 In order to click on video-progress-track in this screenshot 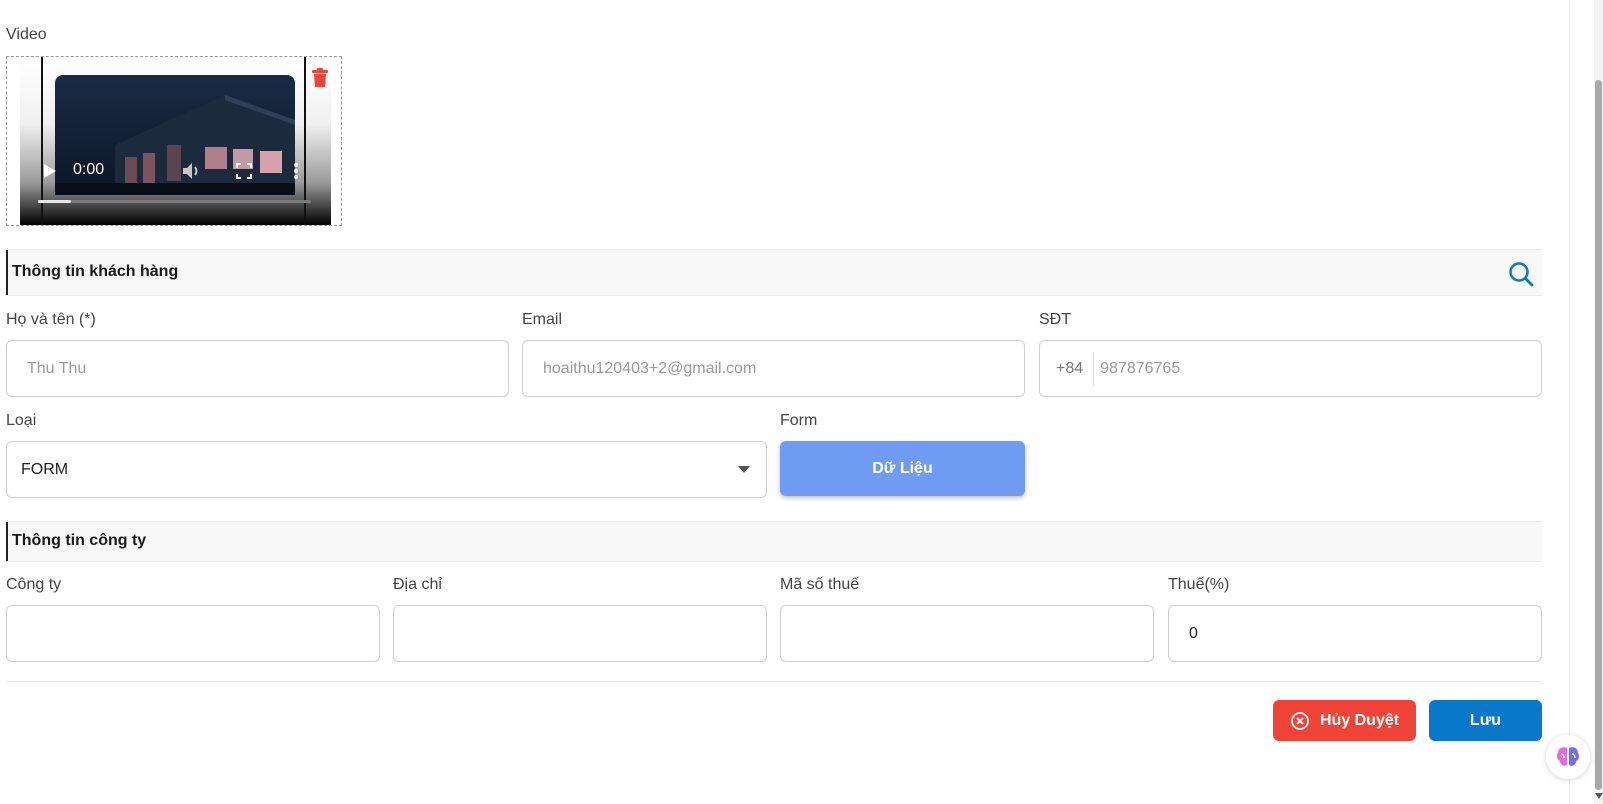, I will do `click(174, 201)`.